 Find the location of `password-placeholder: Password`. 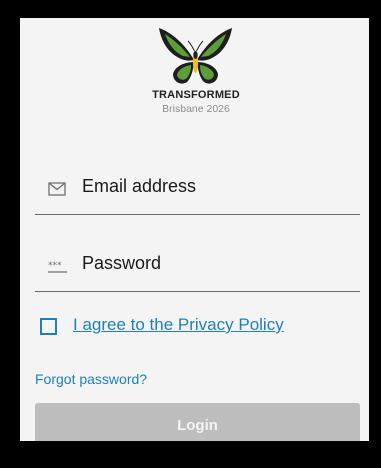

password-placeholder: Password is located at coordinates (122, 263).